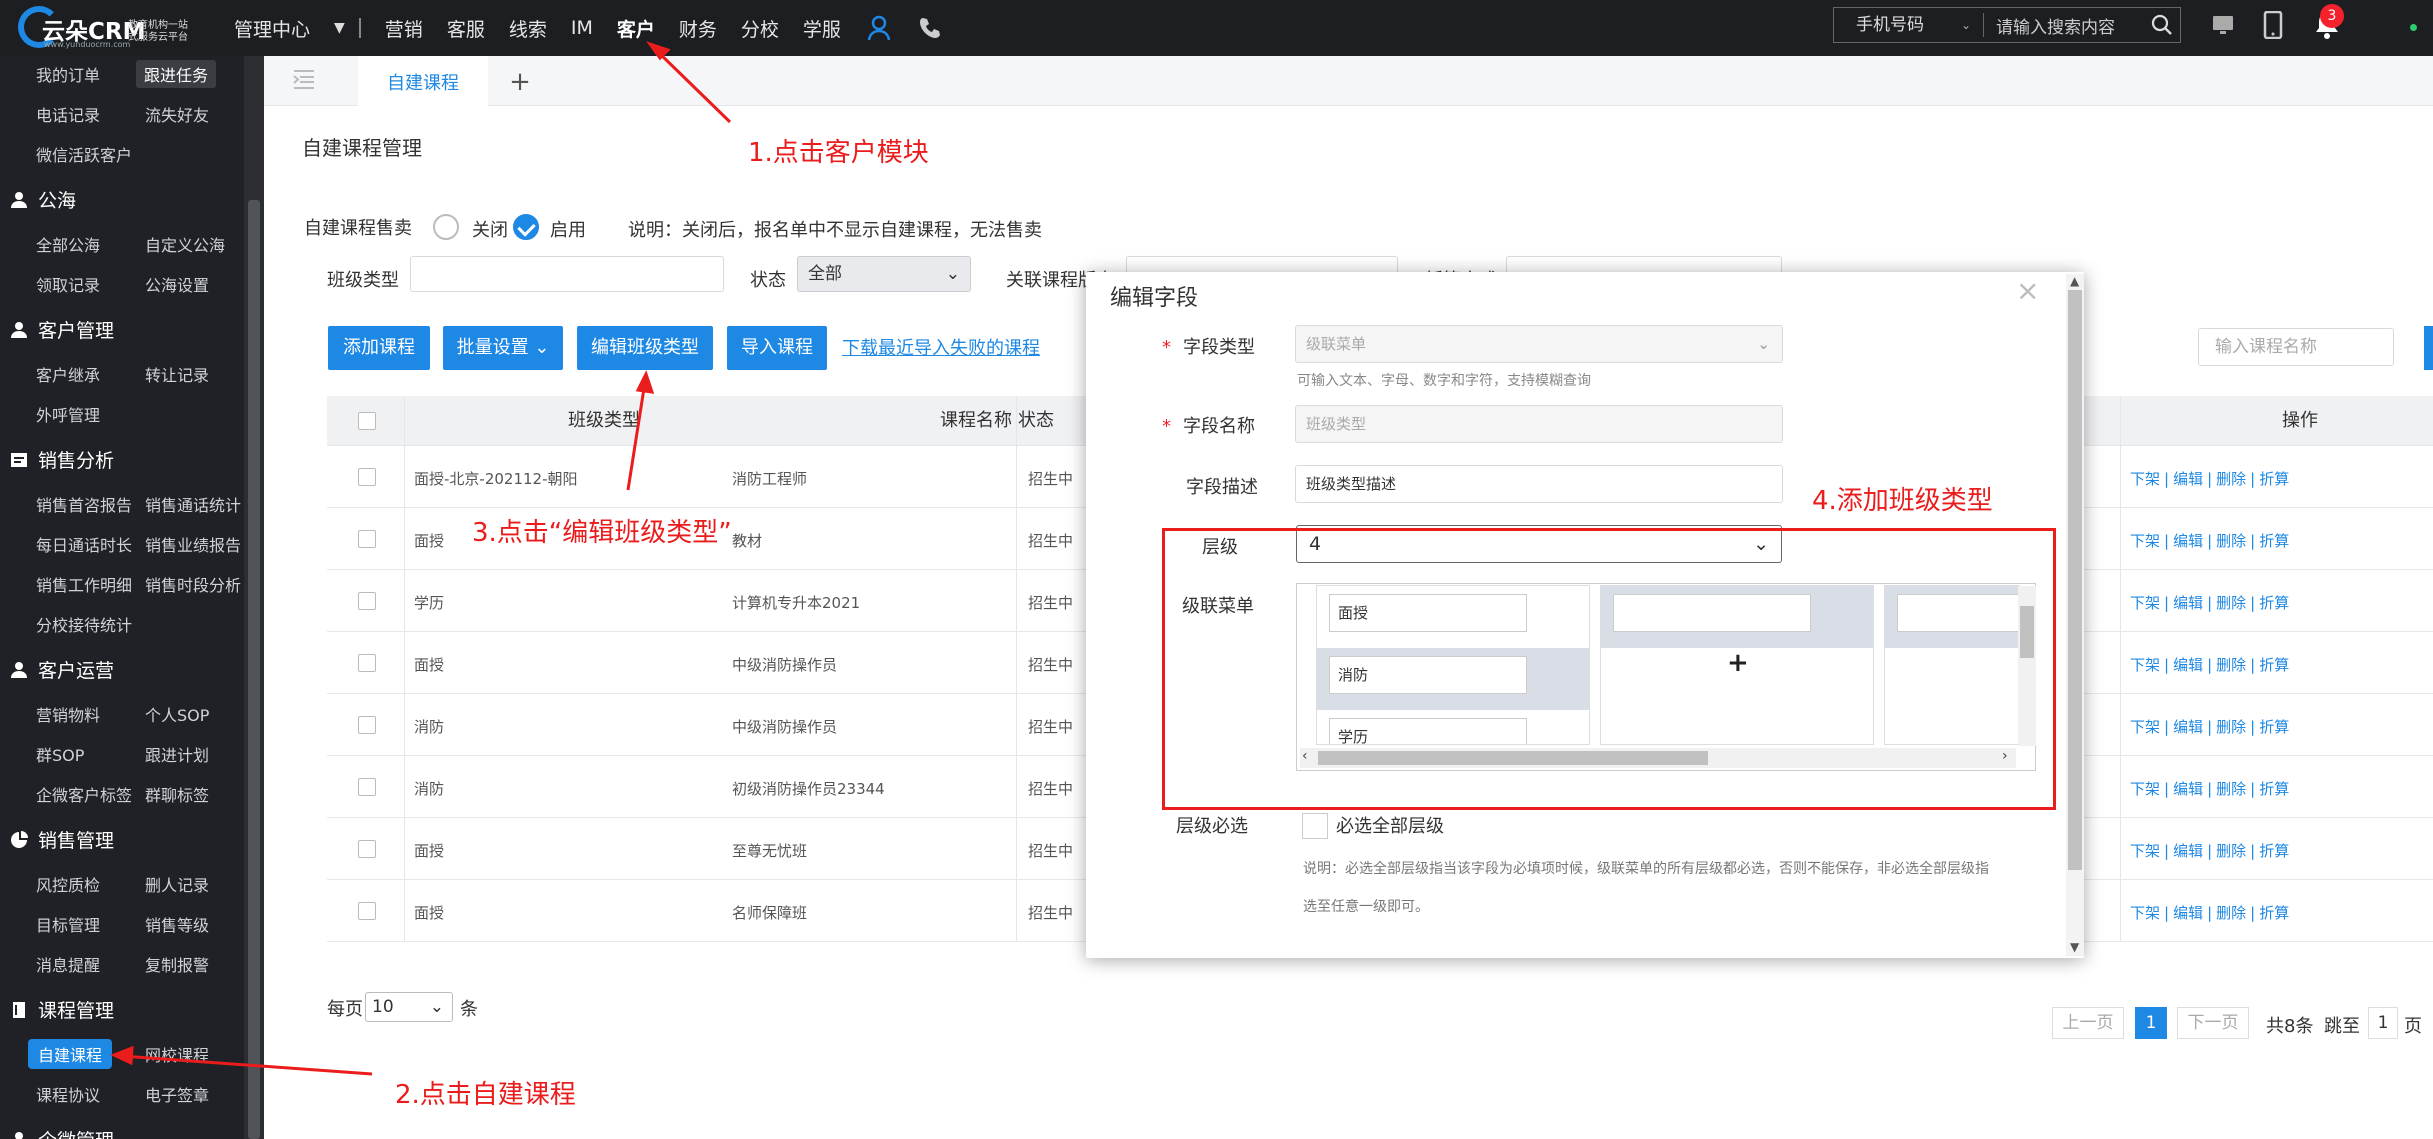 This screenshot has width=2433, height=1139. What do you see at coordinates (485, 1095) in the screenshot?
I see `annotation-step-2: 2.点击自建课程` at bounding box center [485, 1095].